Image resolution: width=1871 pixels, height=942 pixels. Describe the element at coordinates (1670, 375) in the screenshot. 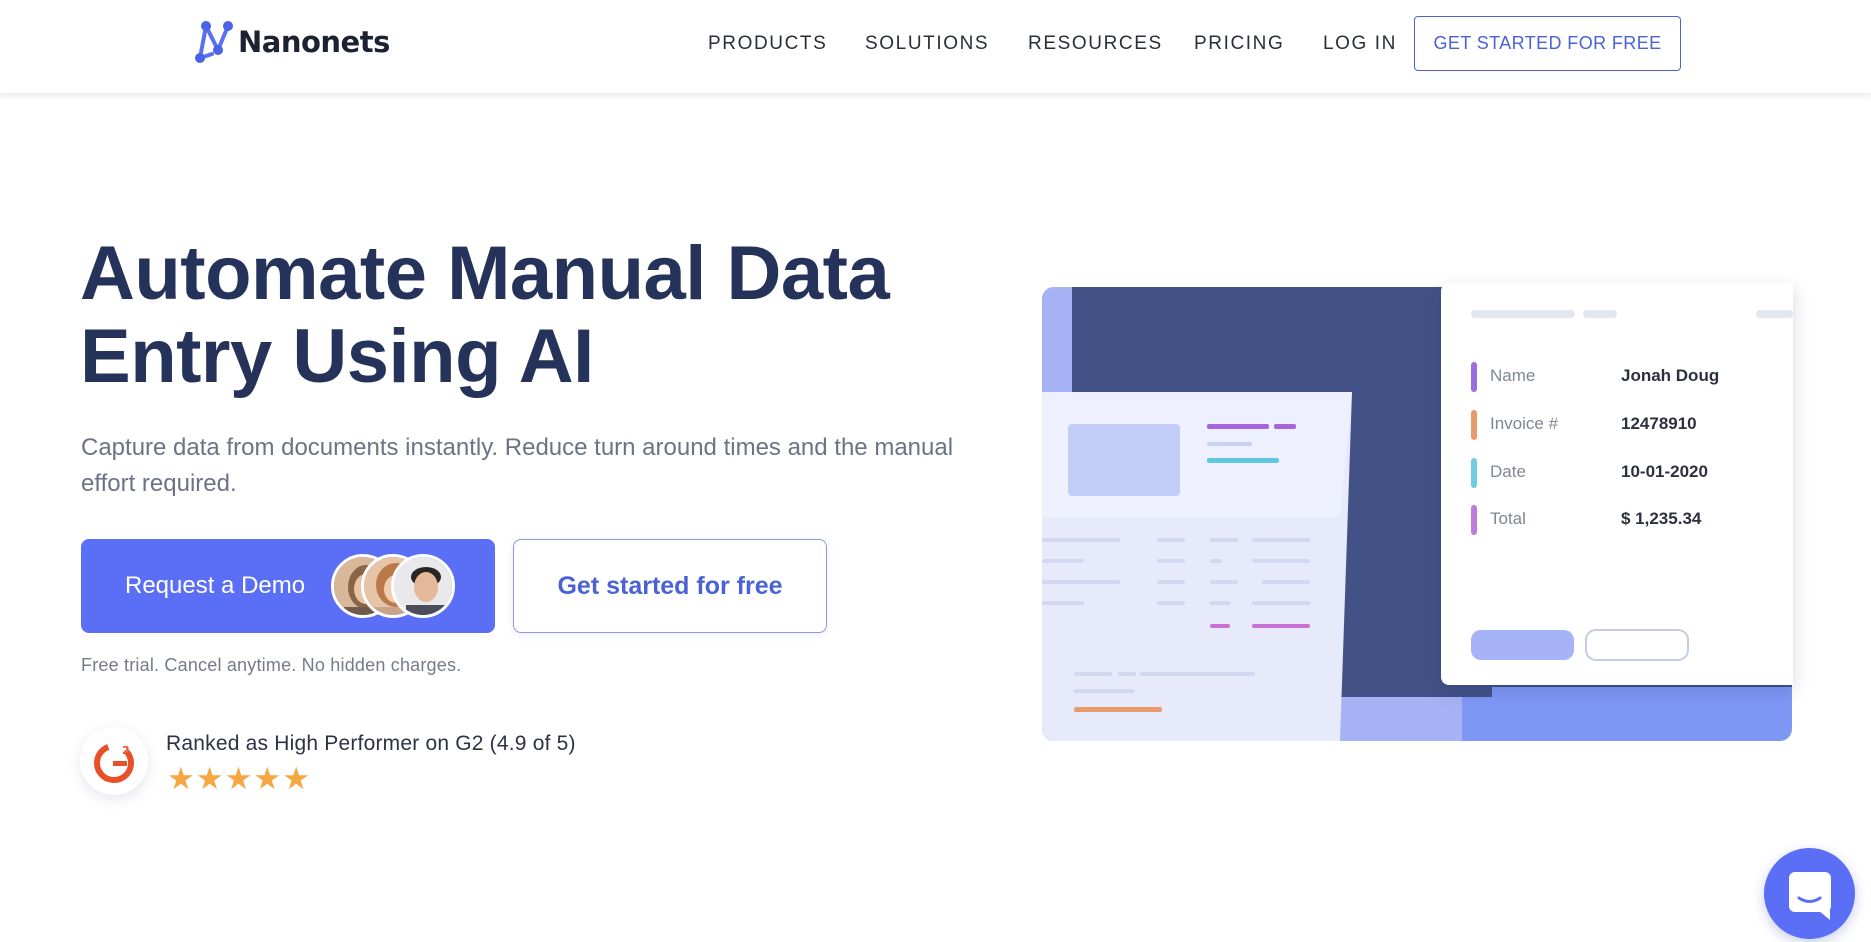

I see `field-value: Jonah Doug` at that location.